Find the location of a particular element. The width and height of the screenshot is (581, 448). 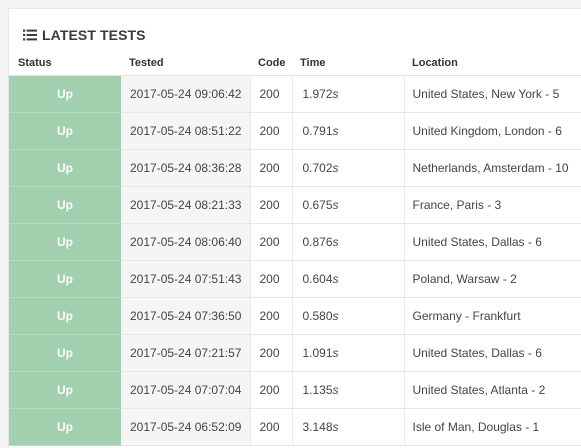

location-cell: United States, Atlanta - 2 is located at coordinates (492, 390).